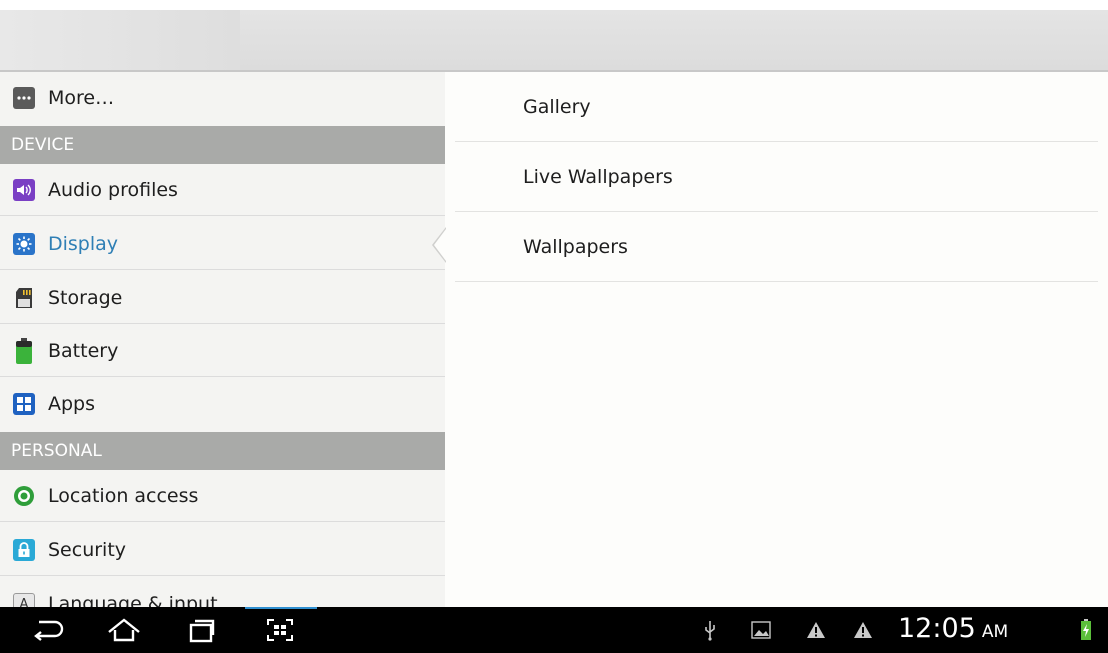 The height and width of the screenshot is (653, 1108). What do you see at coordinates (222, 298) in the screenshot?
I see `settings-item-storage: Storage` at bounding box center [222, 298].